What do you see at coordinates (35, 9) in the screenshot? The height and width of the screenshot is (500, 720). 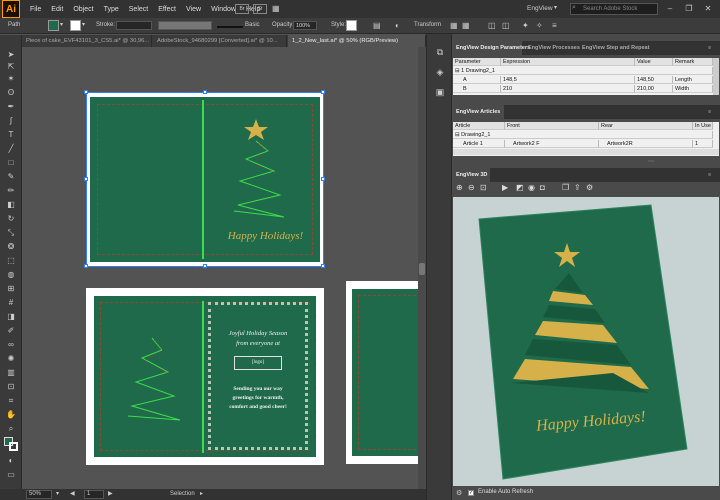 I see `menu-file: File` at bounding box center [35, 9].